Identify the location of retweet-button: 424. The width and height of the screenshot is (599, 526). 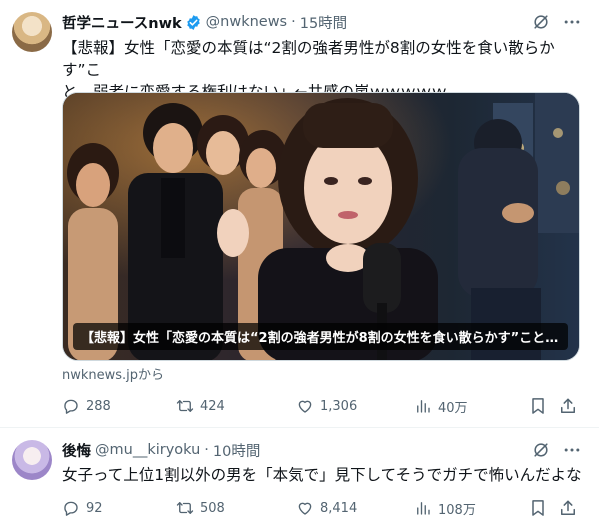
(200, 406).